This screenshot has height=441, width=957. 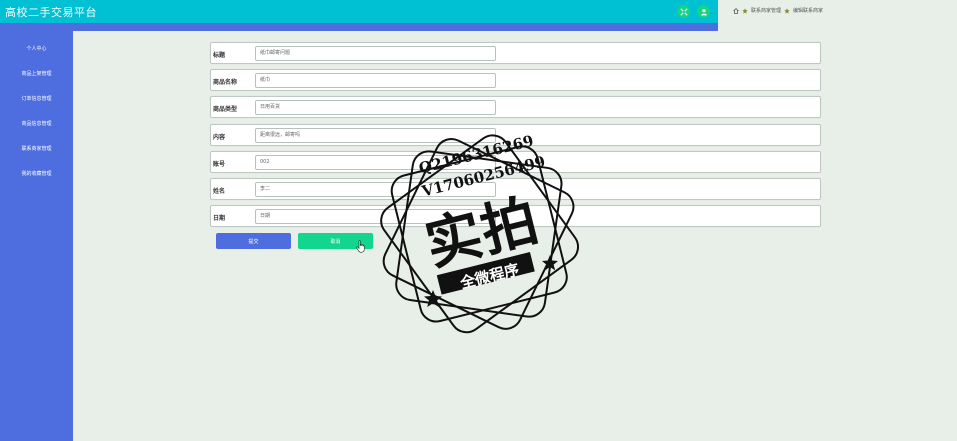 I want to click on field-label: 内容, so click(x=219, y=137).